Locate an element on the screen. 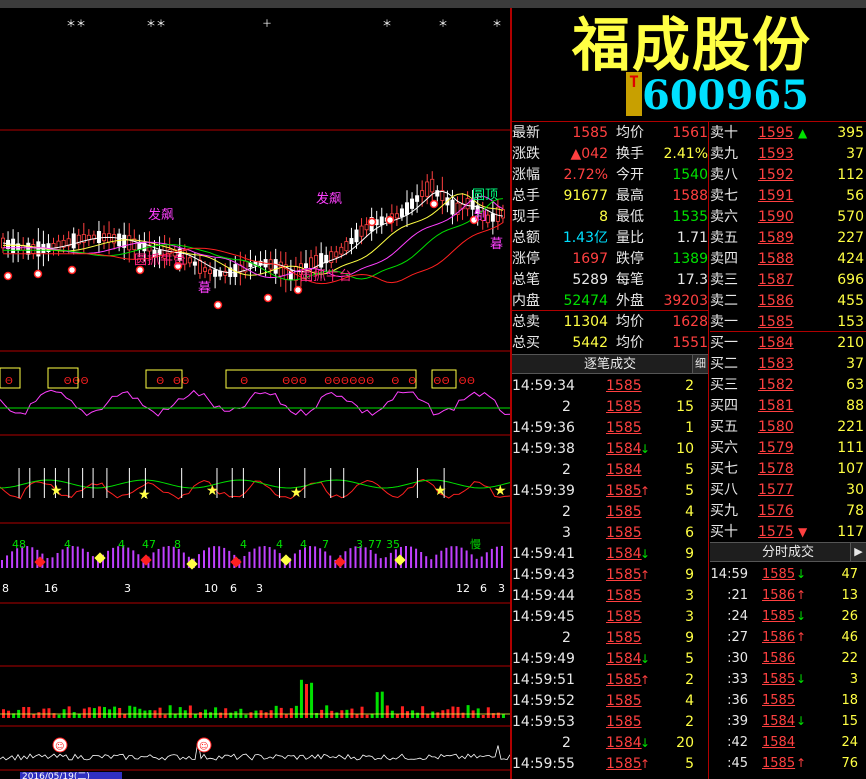 This screenshot has height=779, width=866. sell-order-row: 卖二 1586 455 is located at coordinates (788, 301).